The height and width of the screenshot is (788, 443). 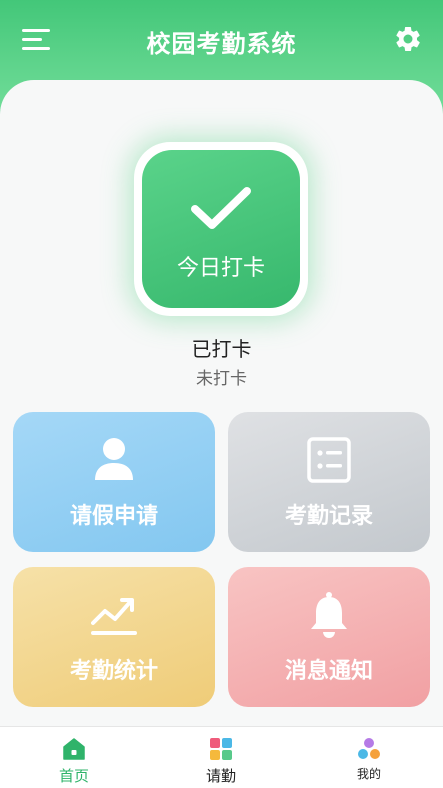 I want to click on tab-mine: 我的, so click(x=369, y=757).